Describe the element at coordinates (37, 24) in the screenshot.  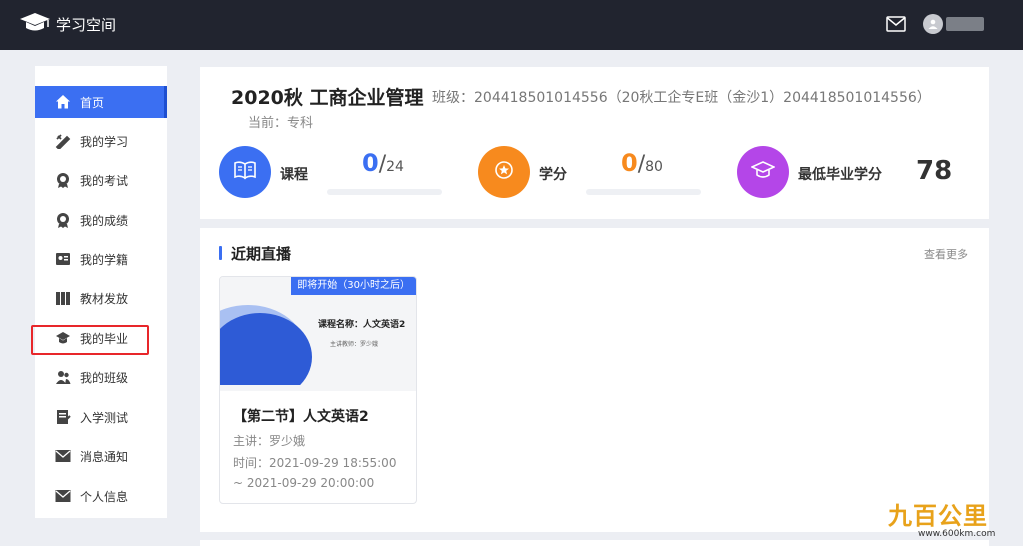
I see `graduation-cap-logo-icon` at that location.